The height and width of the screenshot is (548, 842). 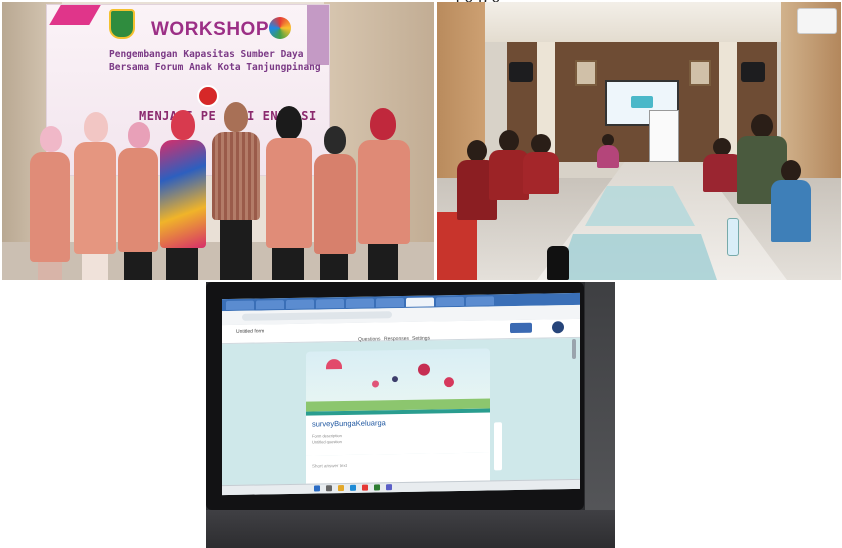 I want to click on form-doc-title: Untitled form, so click(x=250, y=331).